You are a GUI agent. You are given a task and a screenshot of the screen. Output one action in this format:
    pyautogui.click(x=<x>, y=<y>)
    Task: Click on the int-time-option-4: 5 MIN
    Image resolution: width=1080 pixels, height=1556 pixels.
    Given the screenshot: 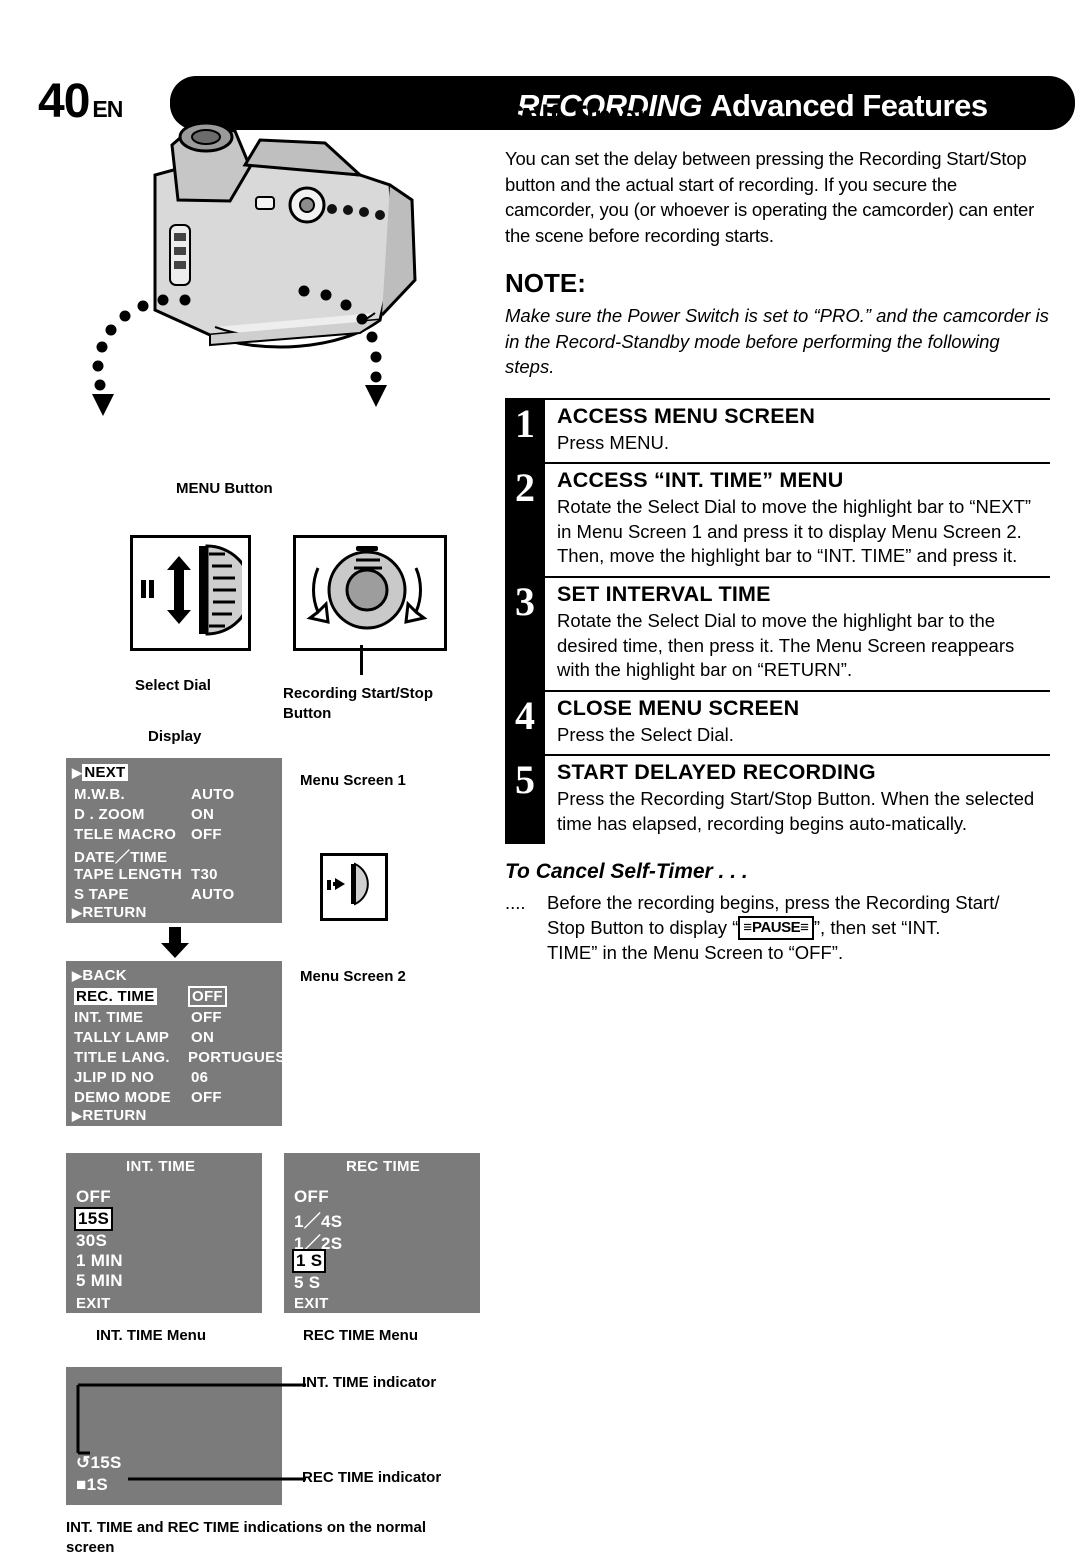 What is the action you would take?
    pyautogui.click(x=99, y=1281)
    